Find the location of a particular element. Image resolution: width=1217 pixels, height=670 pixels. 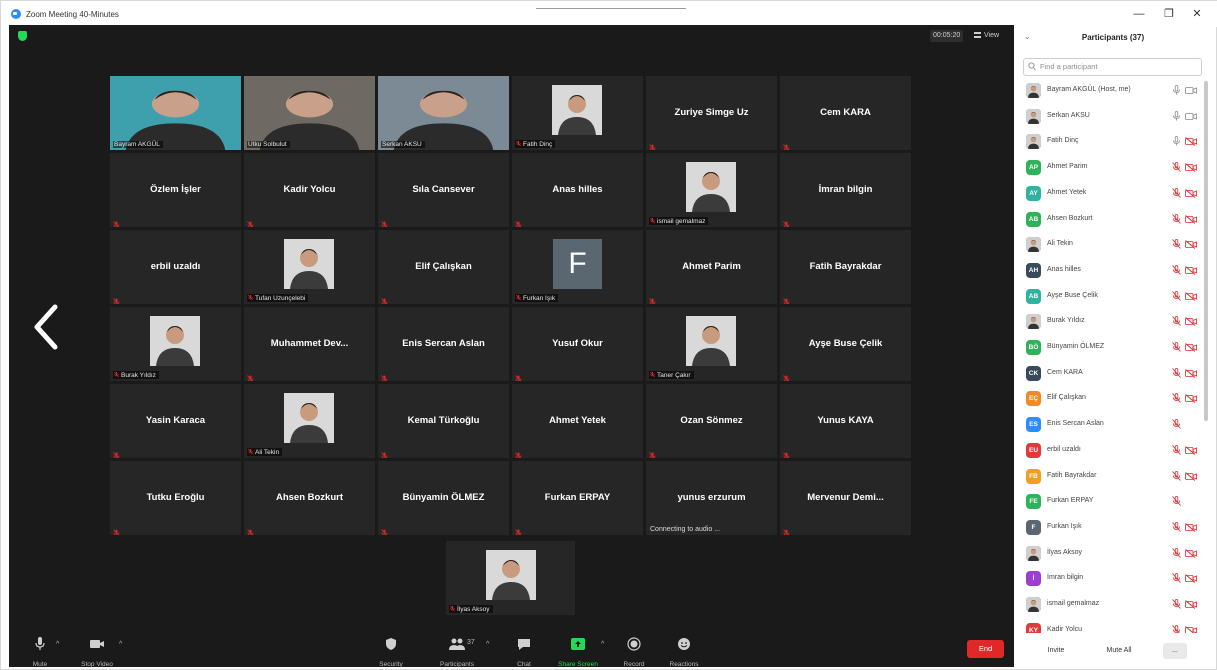

mute-all-button: Mute All is located at coordinates (1119, 651).